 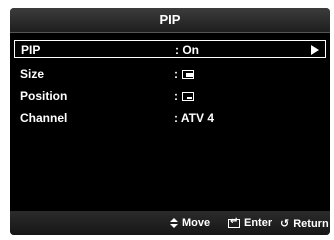 What do you see at coordinates (170, 20) in the screenshot?
I see `menu-title: PIP` at bounding box center [170, 20].